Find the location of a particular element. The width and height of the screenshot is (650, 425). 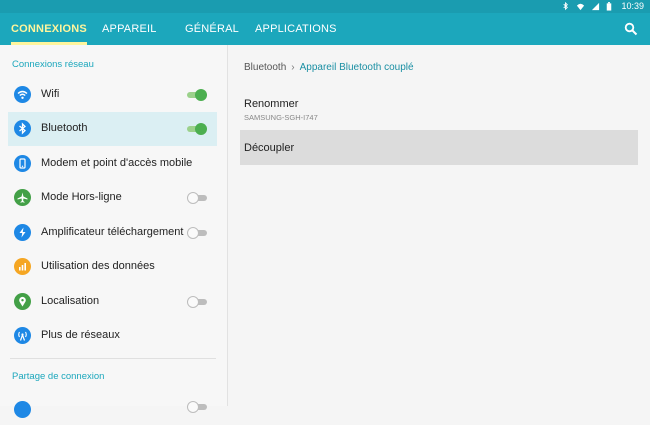

bluetooth-status-icon is located at coordinates (565, 6).